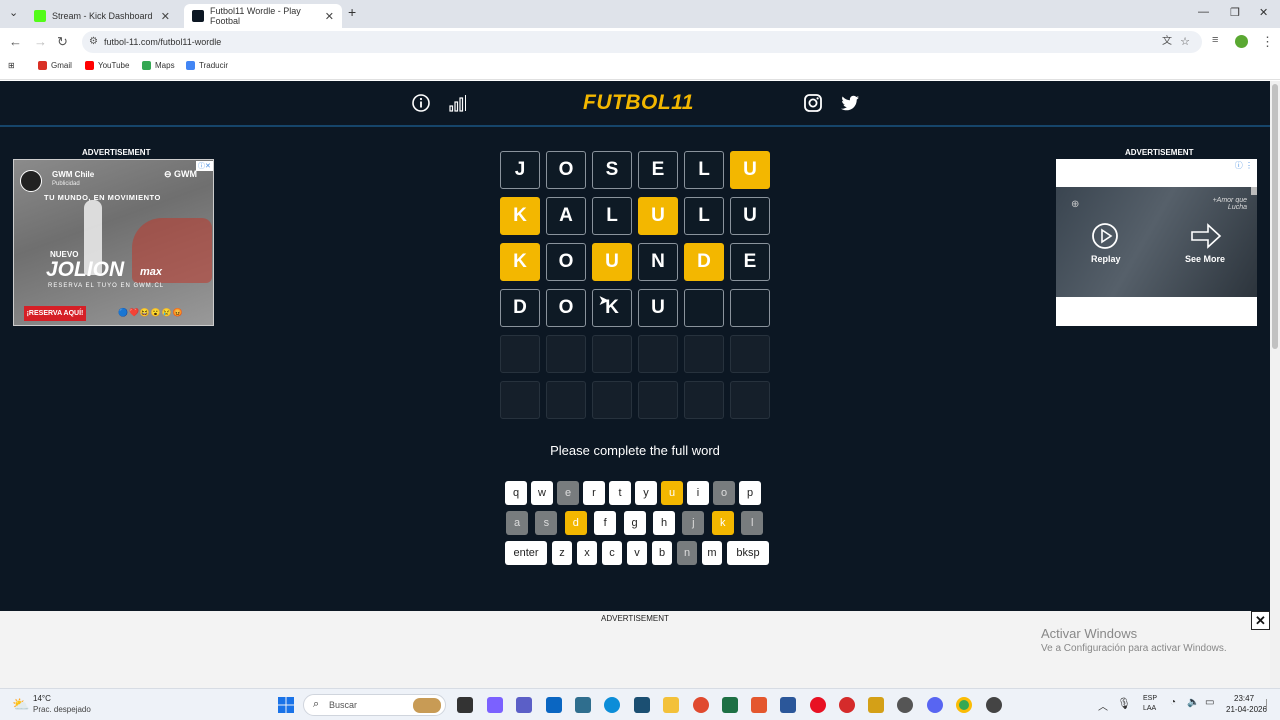 The height and width of the screenshot is (720, 1280). Describe the element at coordinates (1149, 708) in the screenshot. I see `lang-2: LAA` at that location.